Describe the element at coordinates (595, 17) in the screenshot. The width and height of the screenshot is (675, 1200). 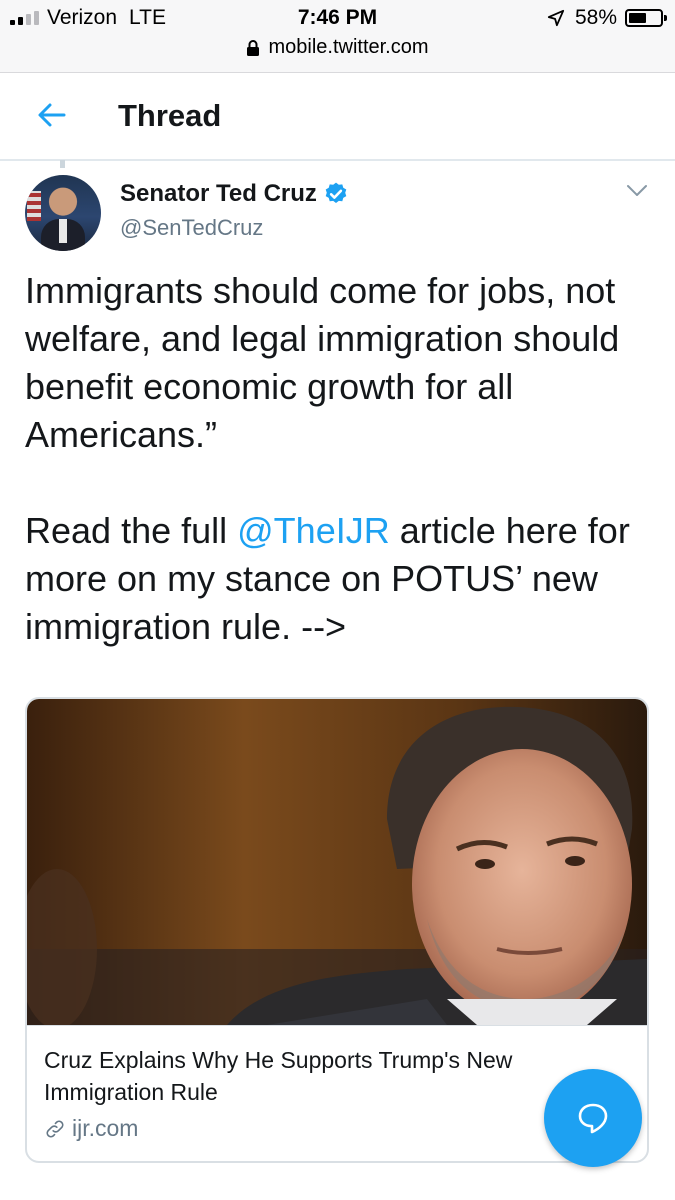
I see `battery-percent: 58%` at that location.